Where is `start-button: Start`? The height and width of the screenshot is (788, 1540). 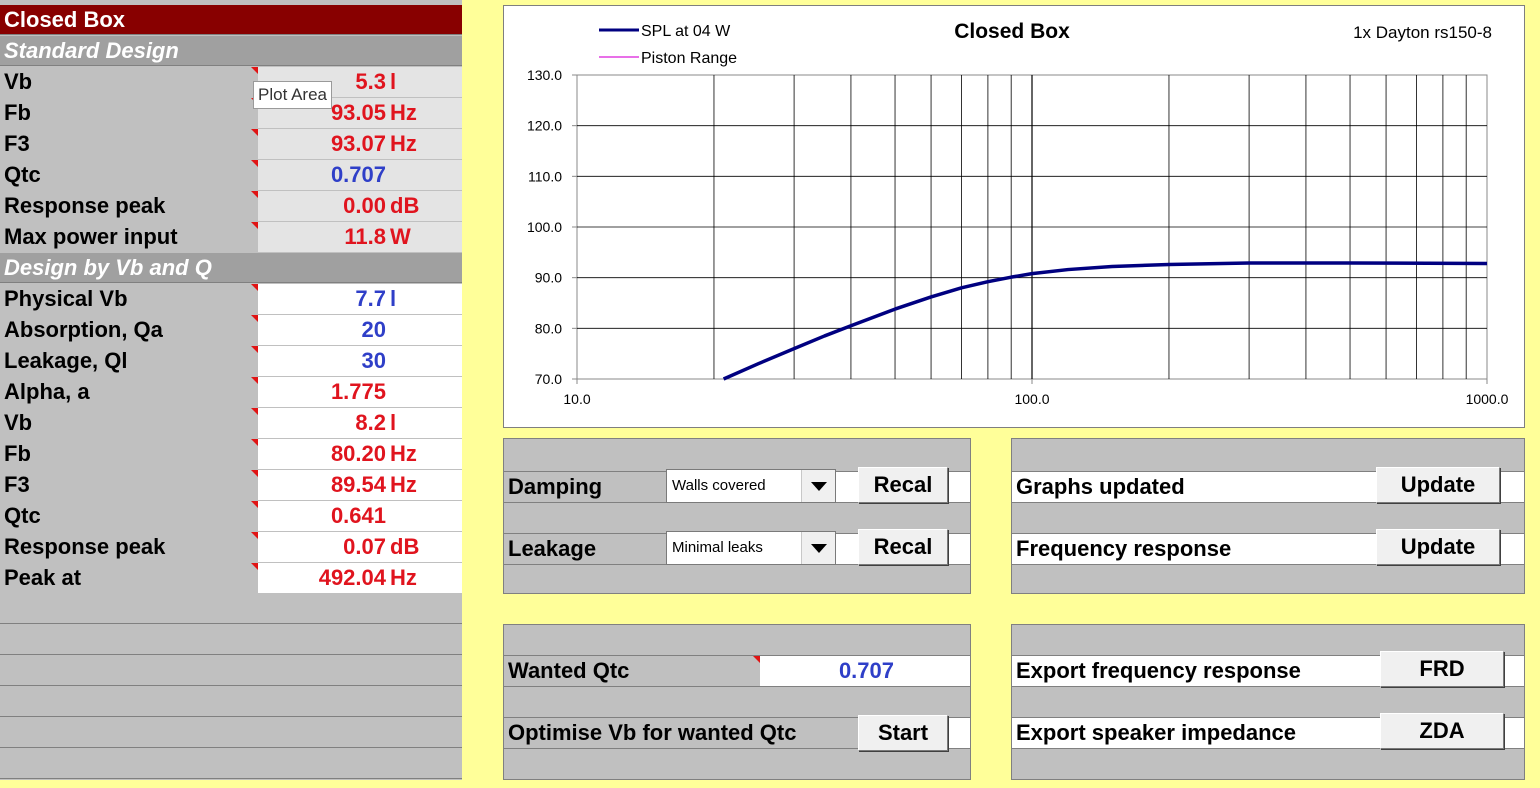
start-button: Start is located at coordinates (903, 733).